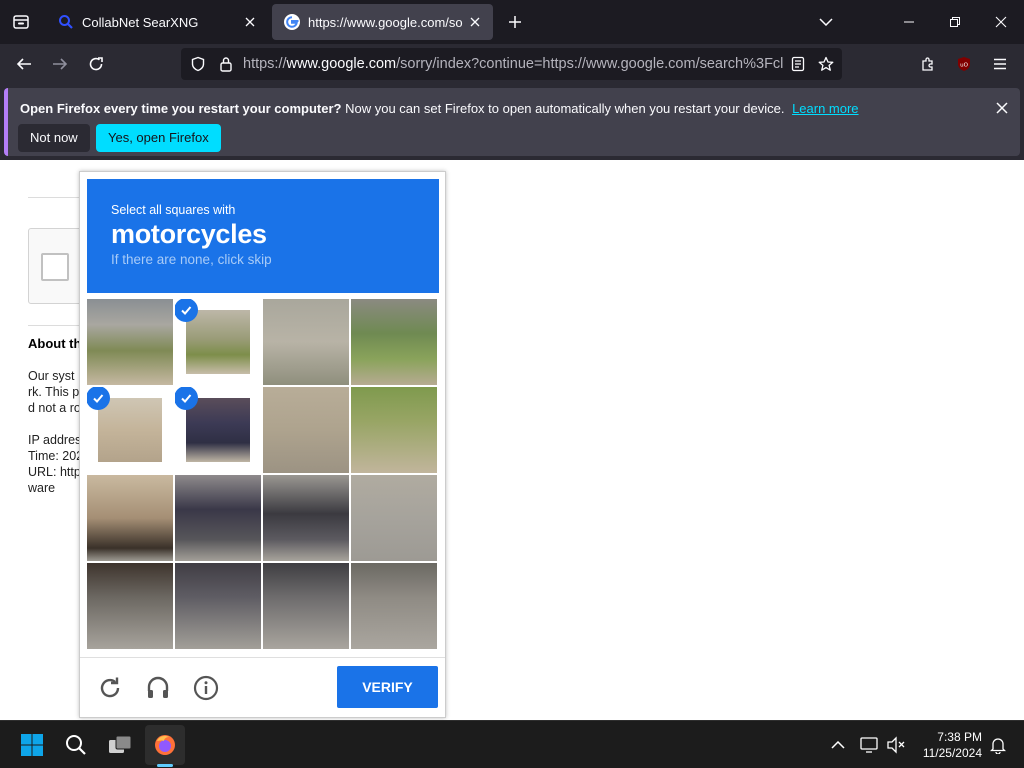 This screenshot has height=768, width=1024. I want to click on ip-address-line: IP addres, so click(55, 440).